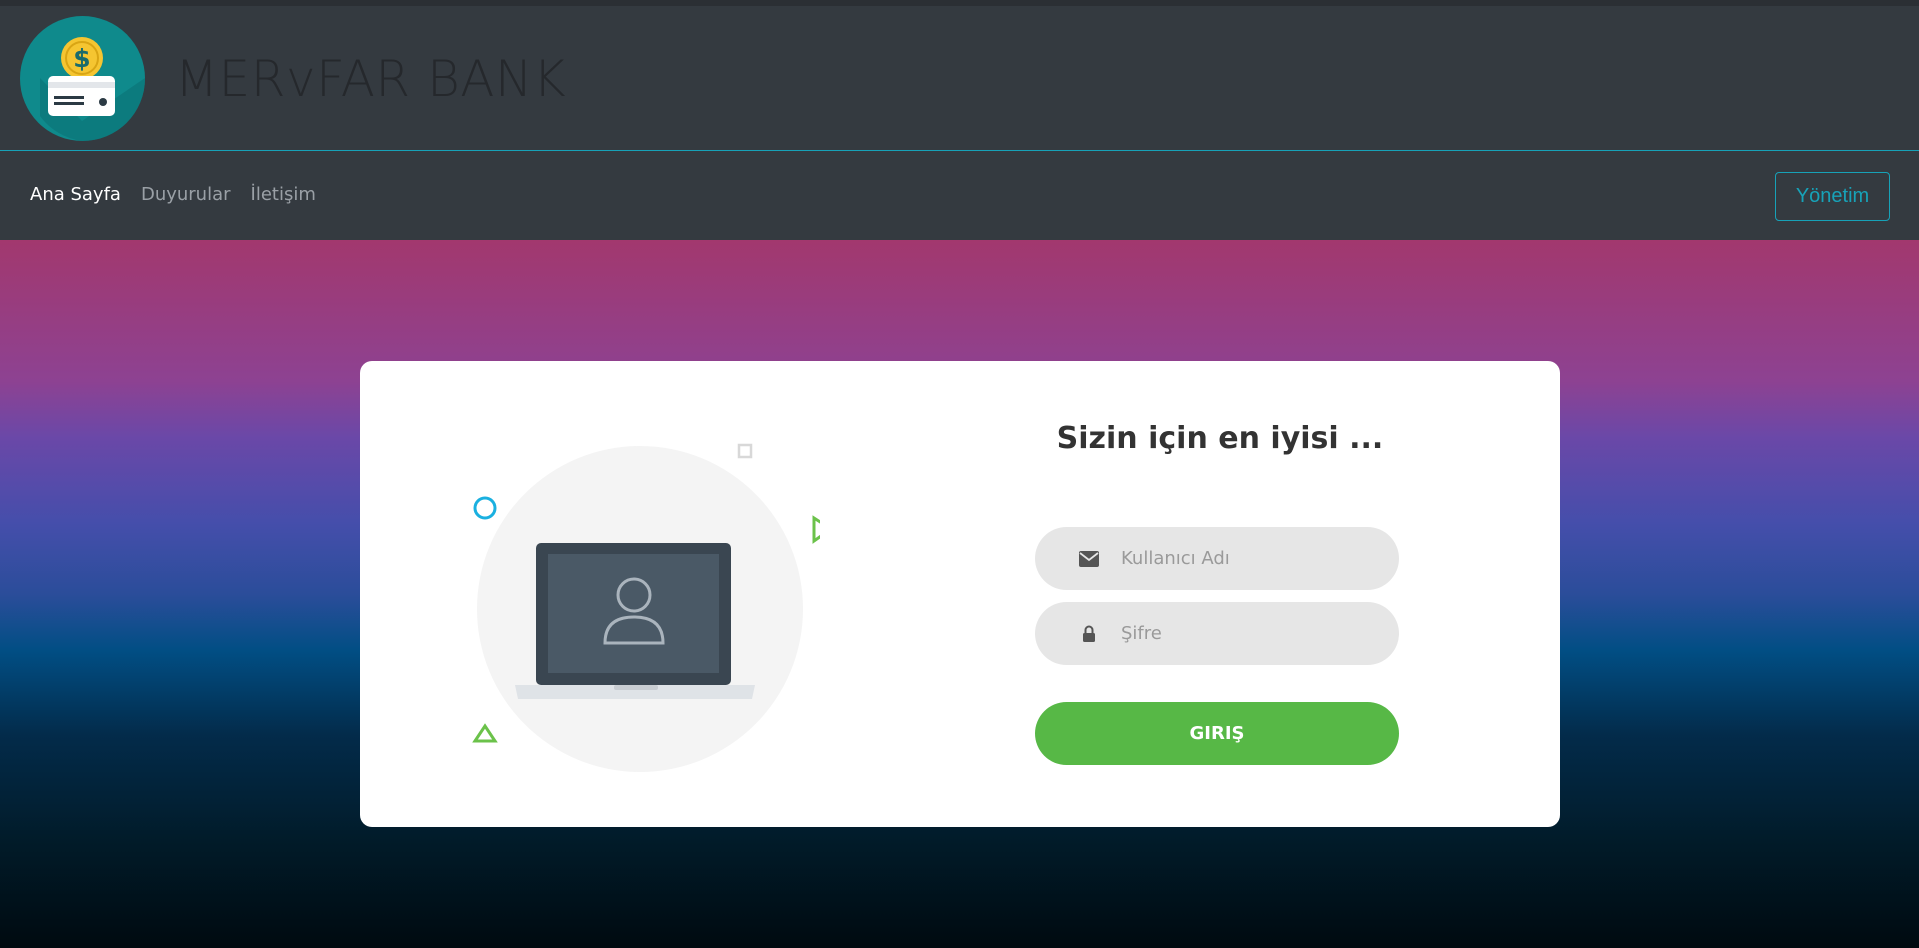 Image resolution: width=1919 pixels, height=948 pixels. What do you see at coordinates (485, 508) in the screenshot?
I see `deco-circle-large` at bounding box center [485, 508].